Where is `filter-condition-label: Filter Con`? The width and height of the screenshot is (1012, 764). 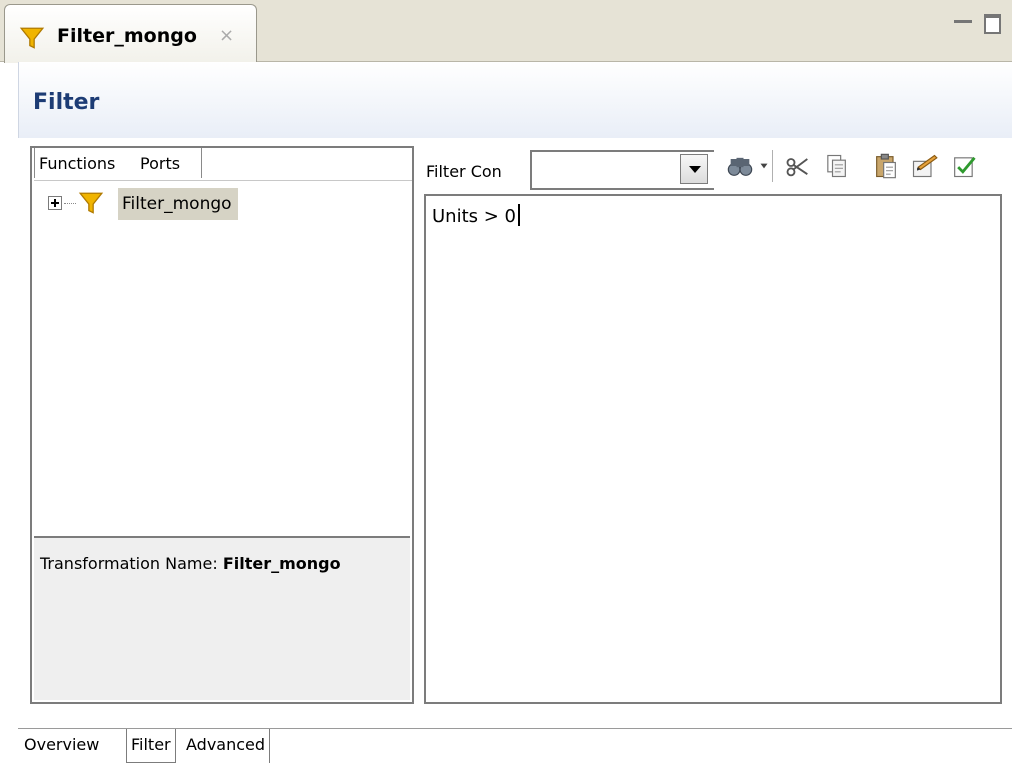
filter-condition-label: Filter Con is located at coordinates (464, 171).